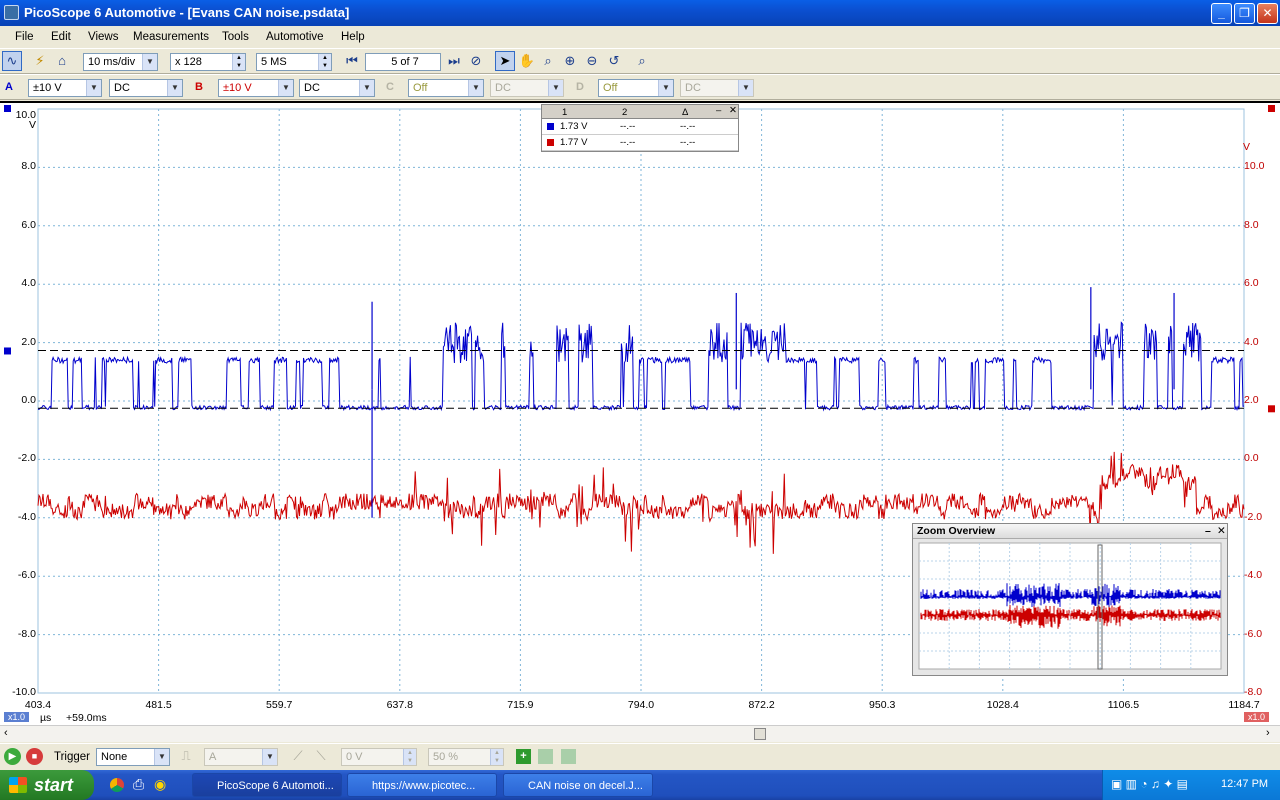  I want to click on horizontal-scrollbar: ‹ ›, so click(640, 733).